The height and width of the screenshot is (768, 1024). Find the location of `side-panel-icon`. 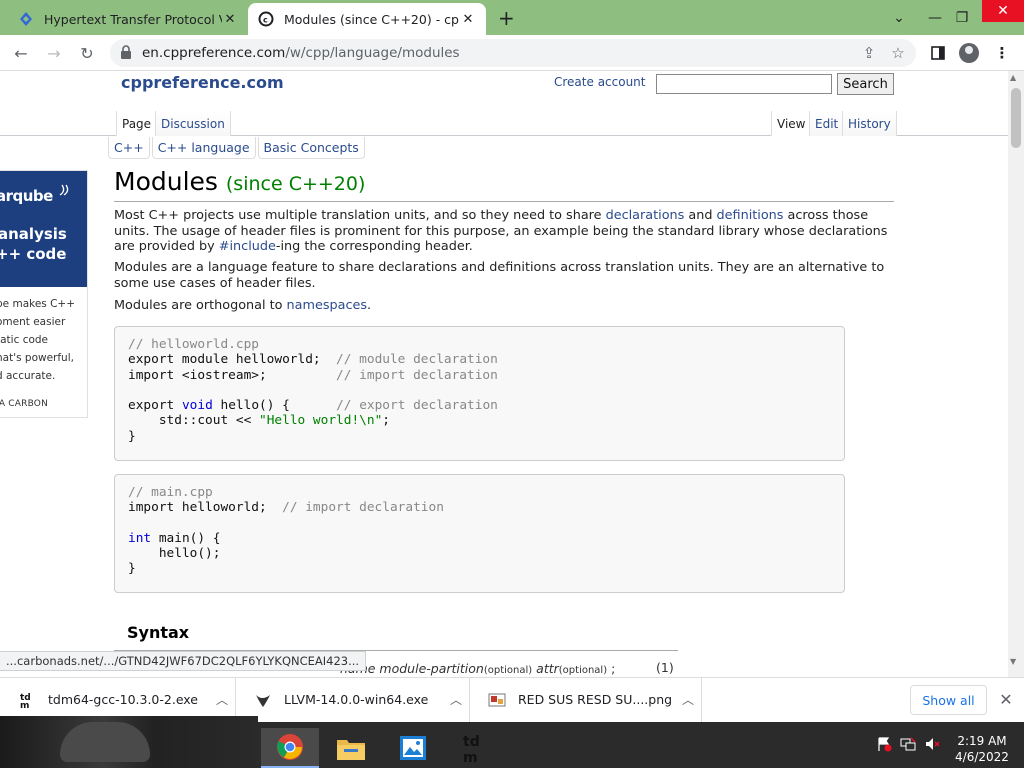

side-panel-icon is located at coordinates (938, 53).